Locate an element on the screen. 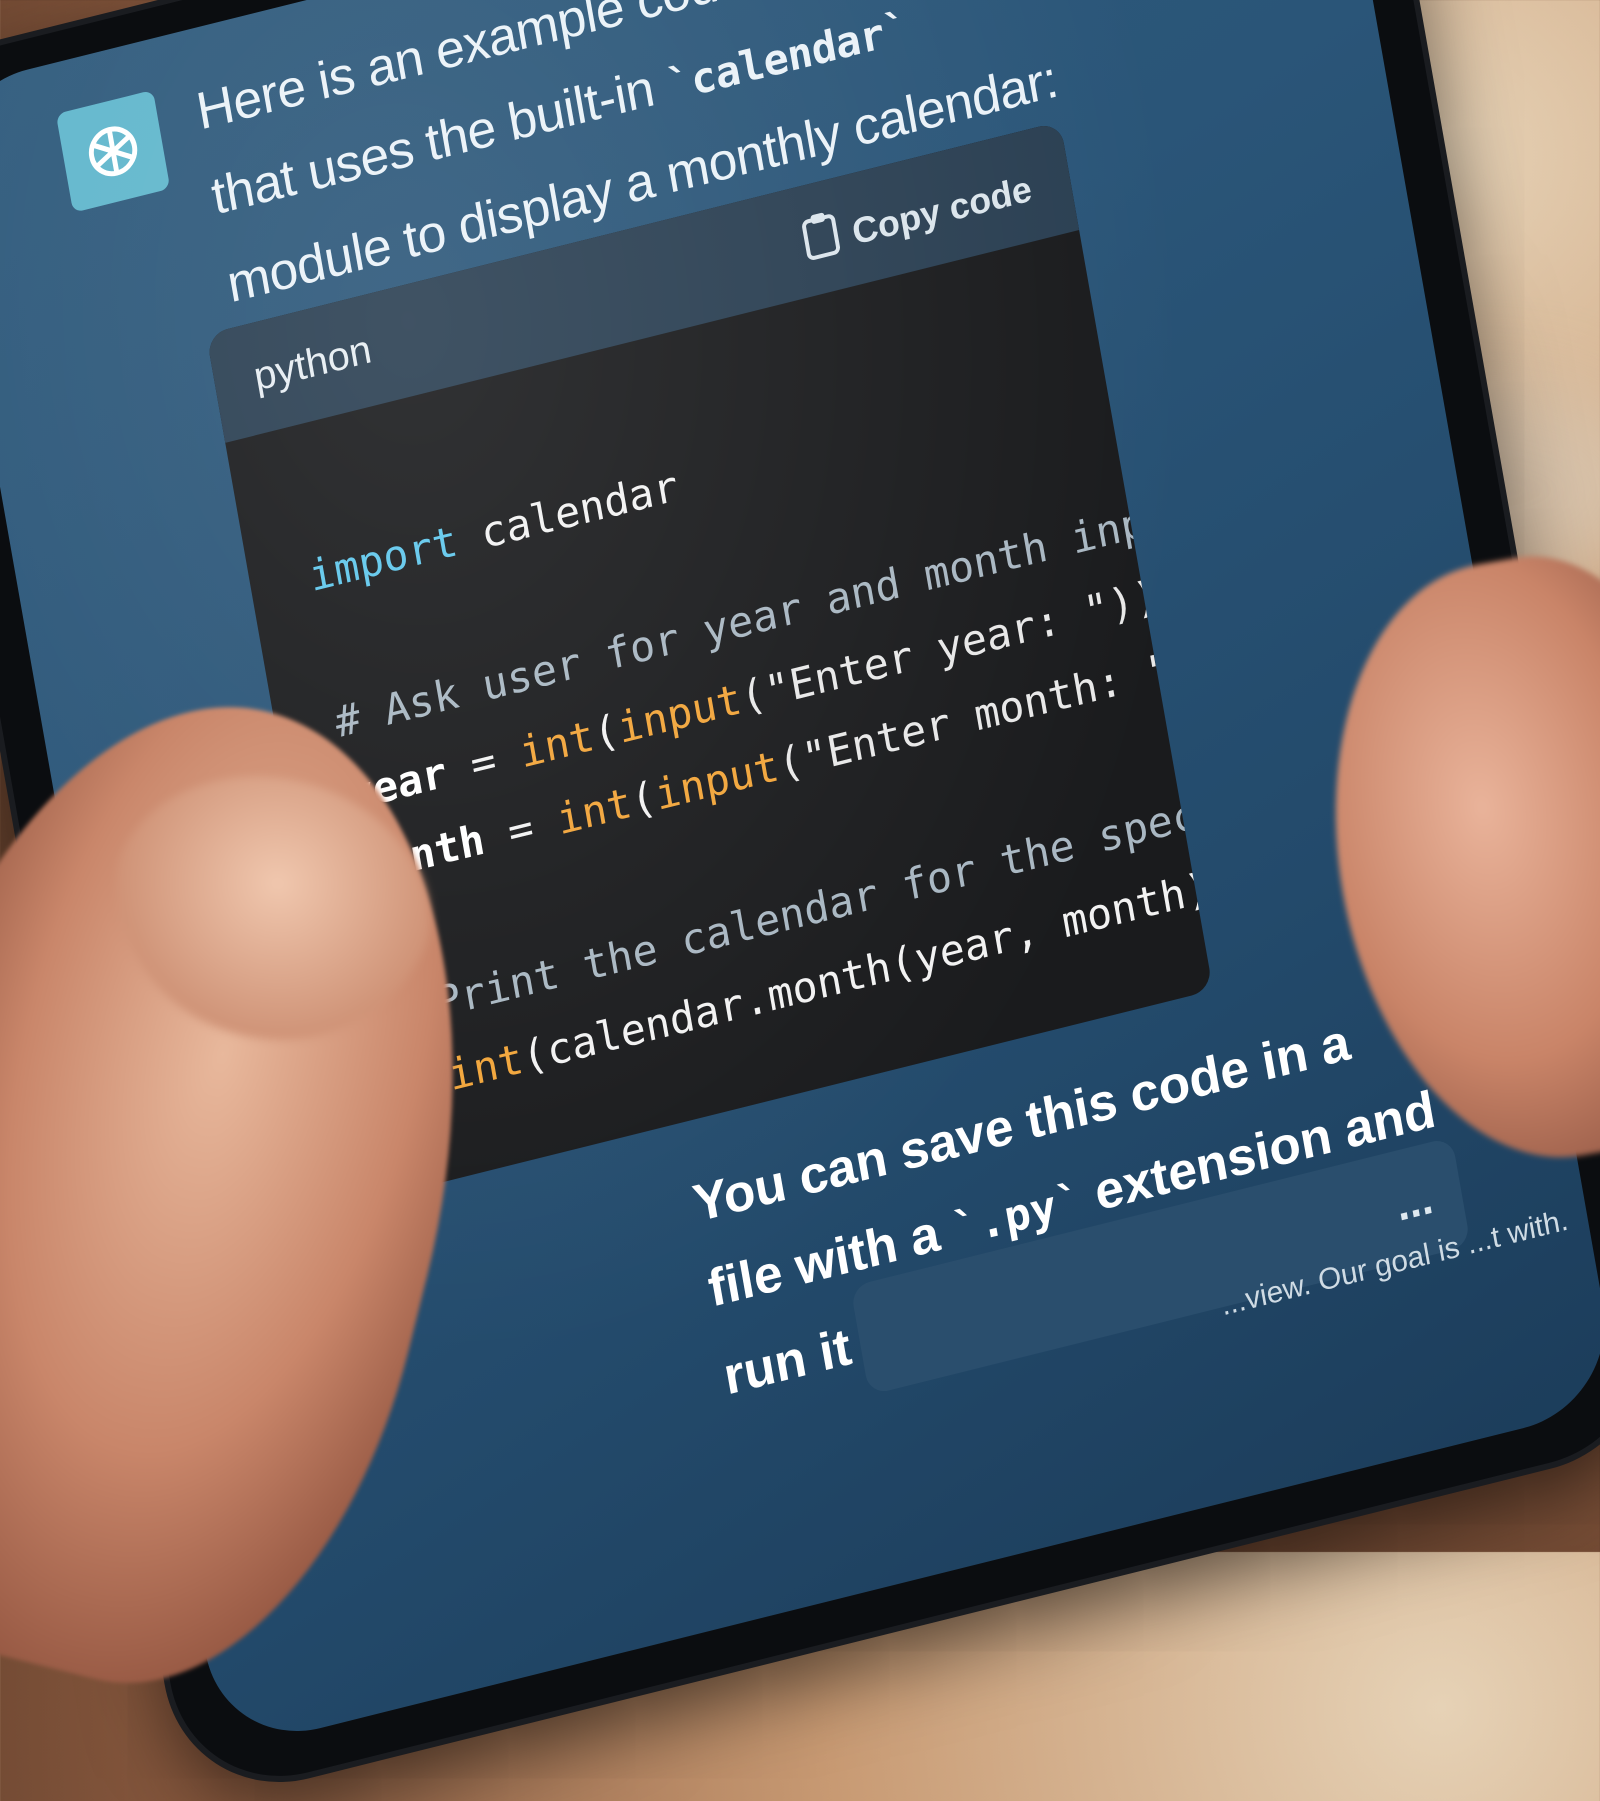  clipboard-icon is located at coordinates (821, 240).